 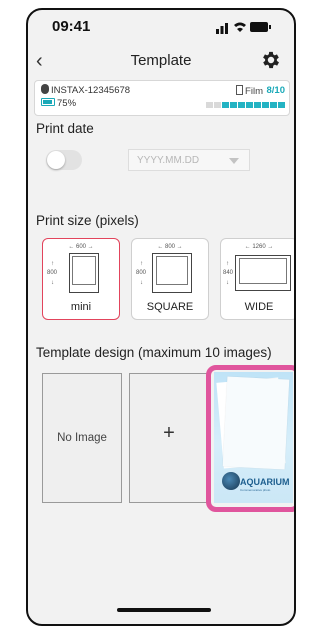 I want to click on film-remaining-bar, so click(x=245, y=105).